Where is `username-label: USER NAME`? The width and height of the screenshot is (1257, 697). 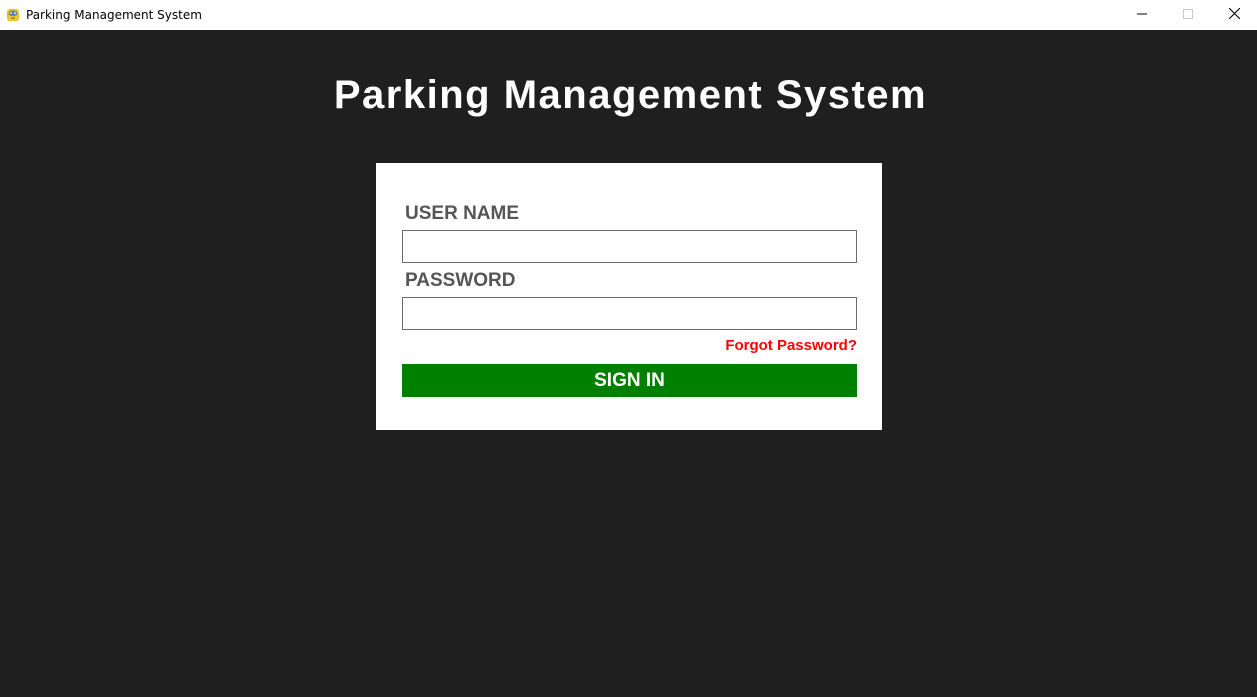 username-label: USER NAME is located at coordinates (462, 213).